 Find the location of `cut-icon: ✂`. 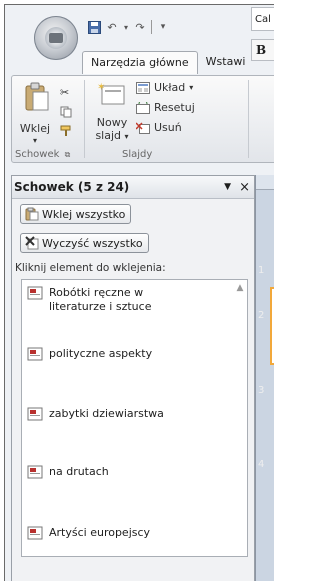

cut-icon: ✂ is located at coordinates (64, 92).